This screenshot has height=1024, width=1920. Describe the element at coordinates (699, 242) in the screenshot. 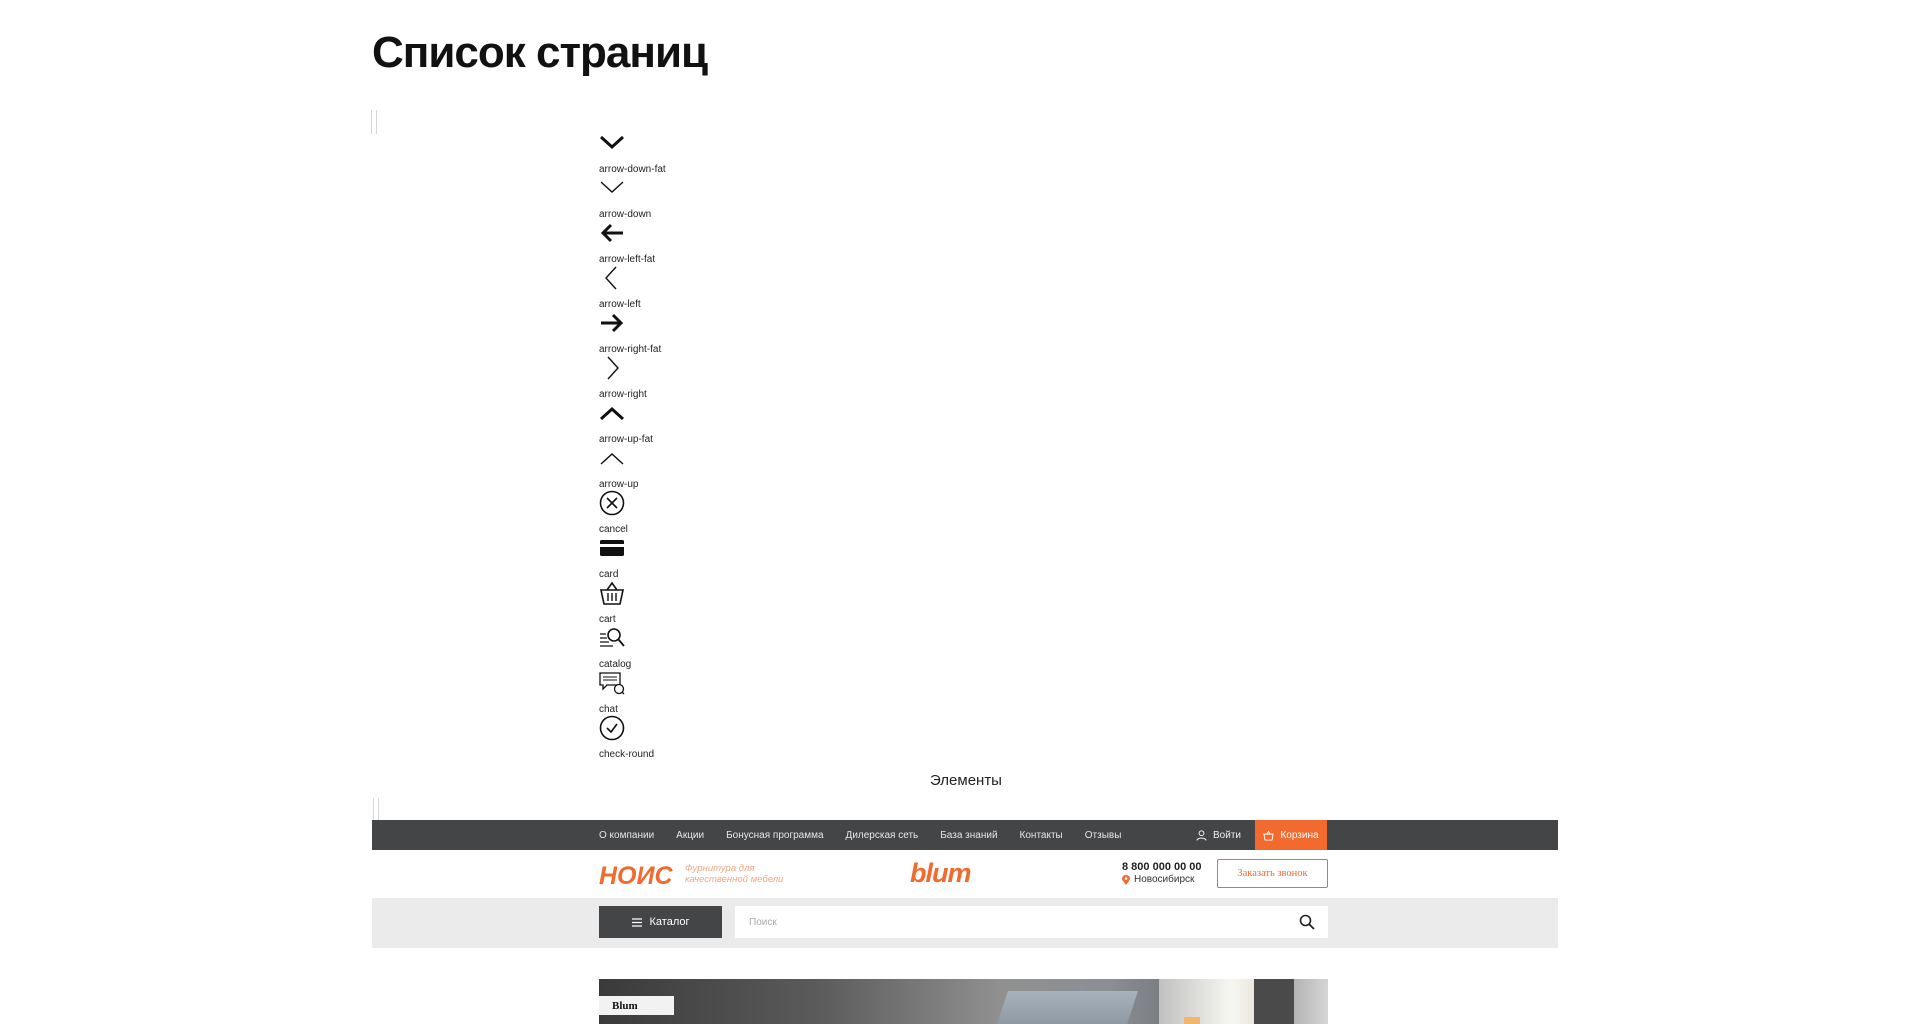

I see `icon-item: arrow-left-fat` at that location.